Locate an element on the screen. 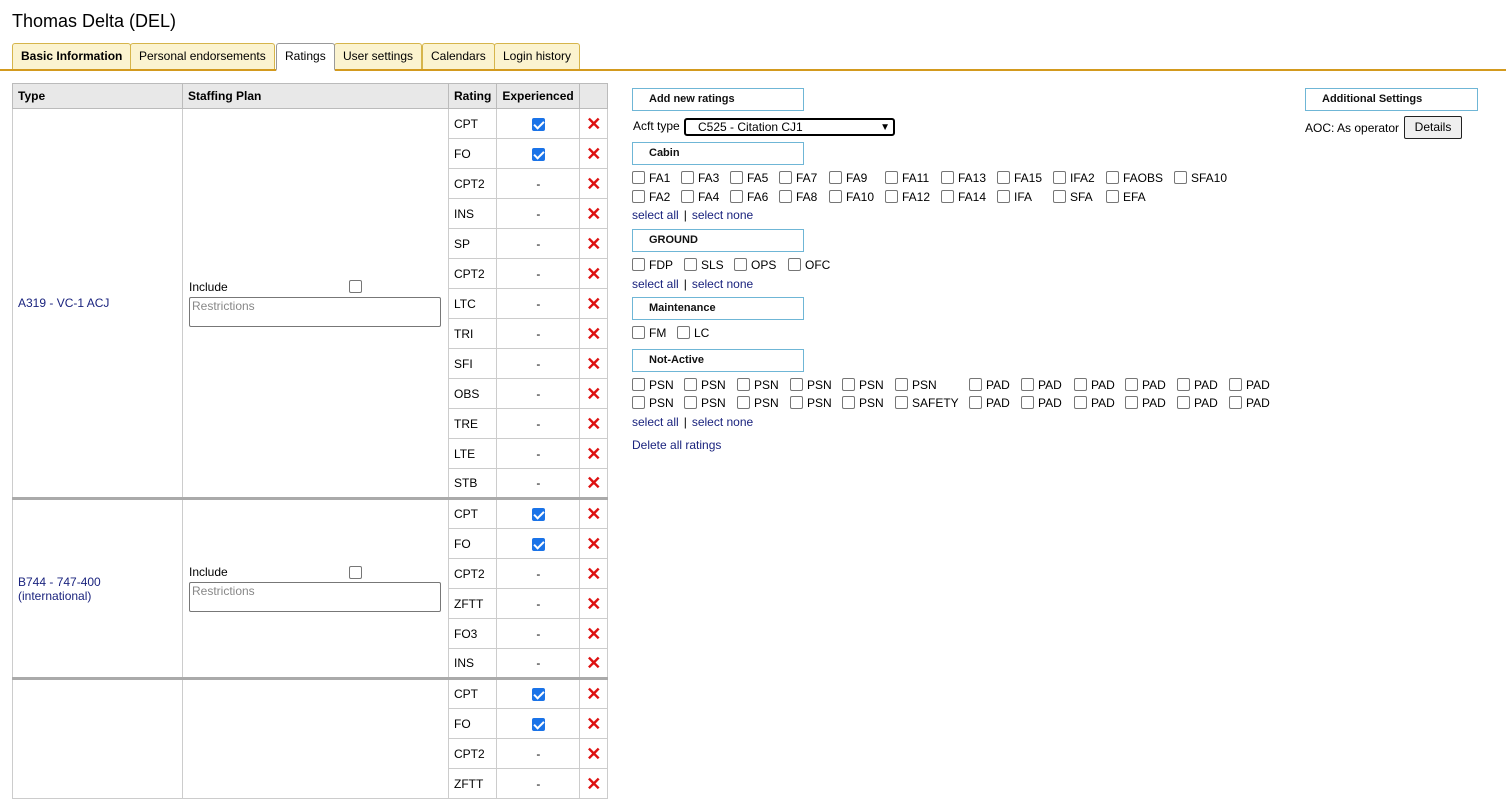 The width and height of the screenshot is (1506, 799). rating-option: FA7 is located at coordinates (798, 178).